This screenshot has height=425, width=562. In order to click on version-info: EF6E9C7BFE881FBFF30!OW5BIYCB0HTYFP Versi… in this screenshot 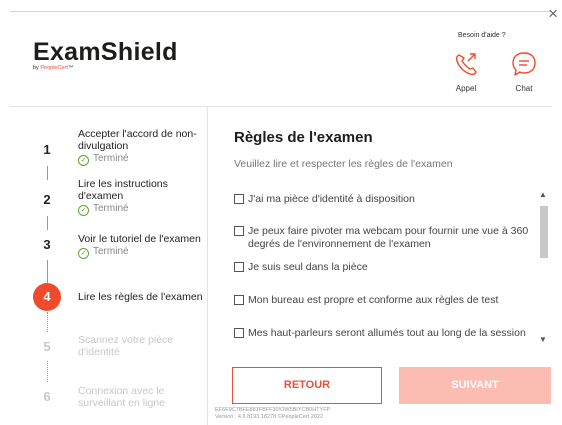, I will do `click(272, 414)`.